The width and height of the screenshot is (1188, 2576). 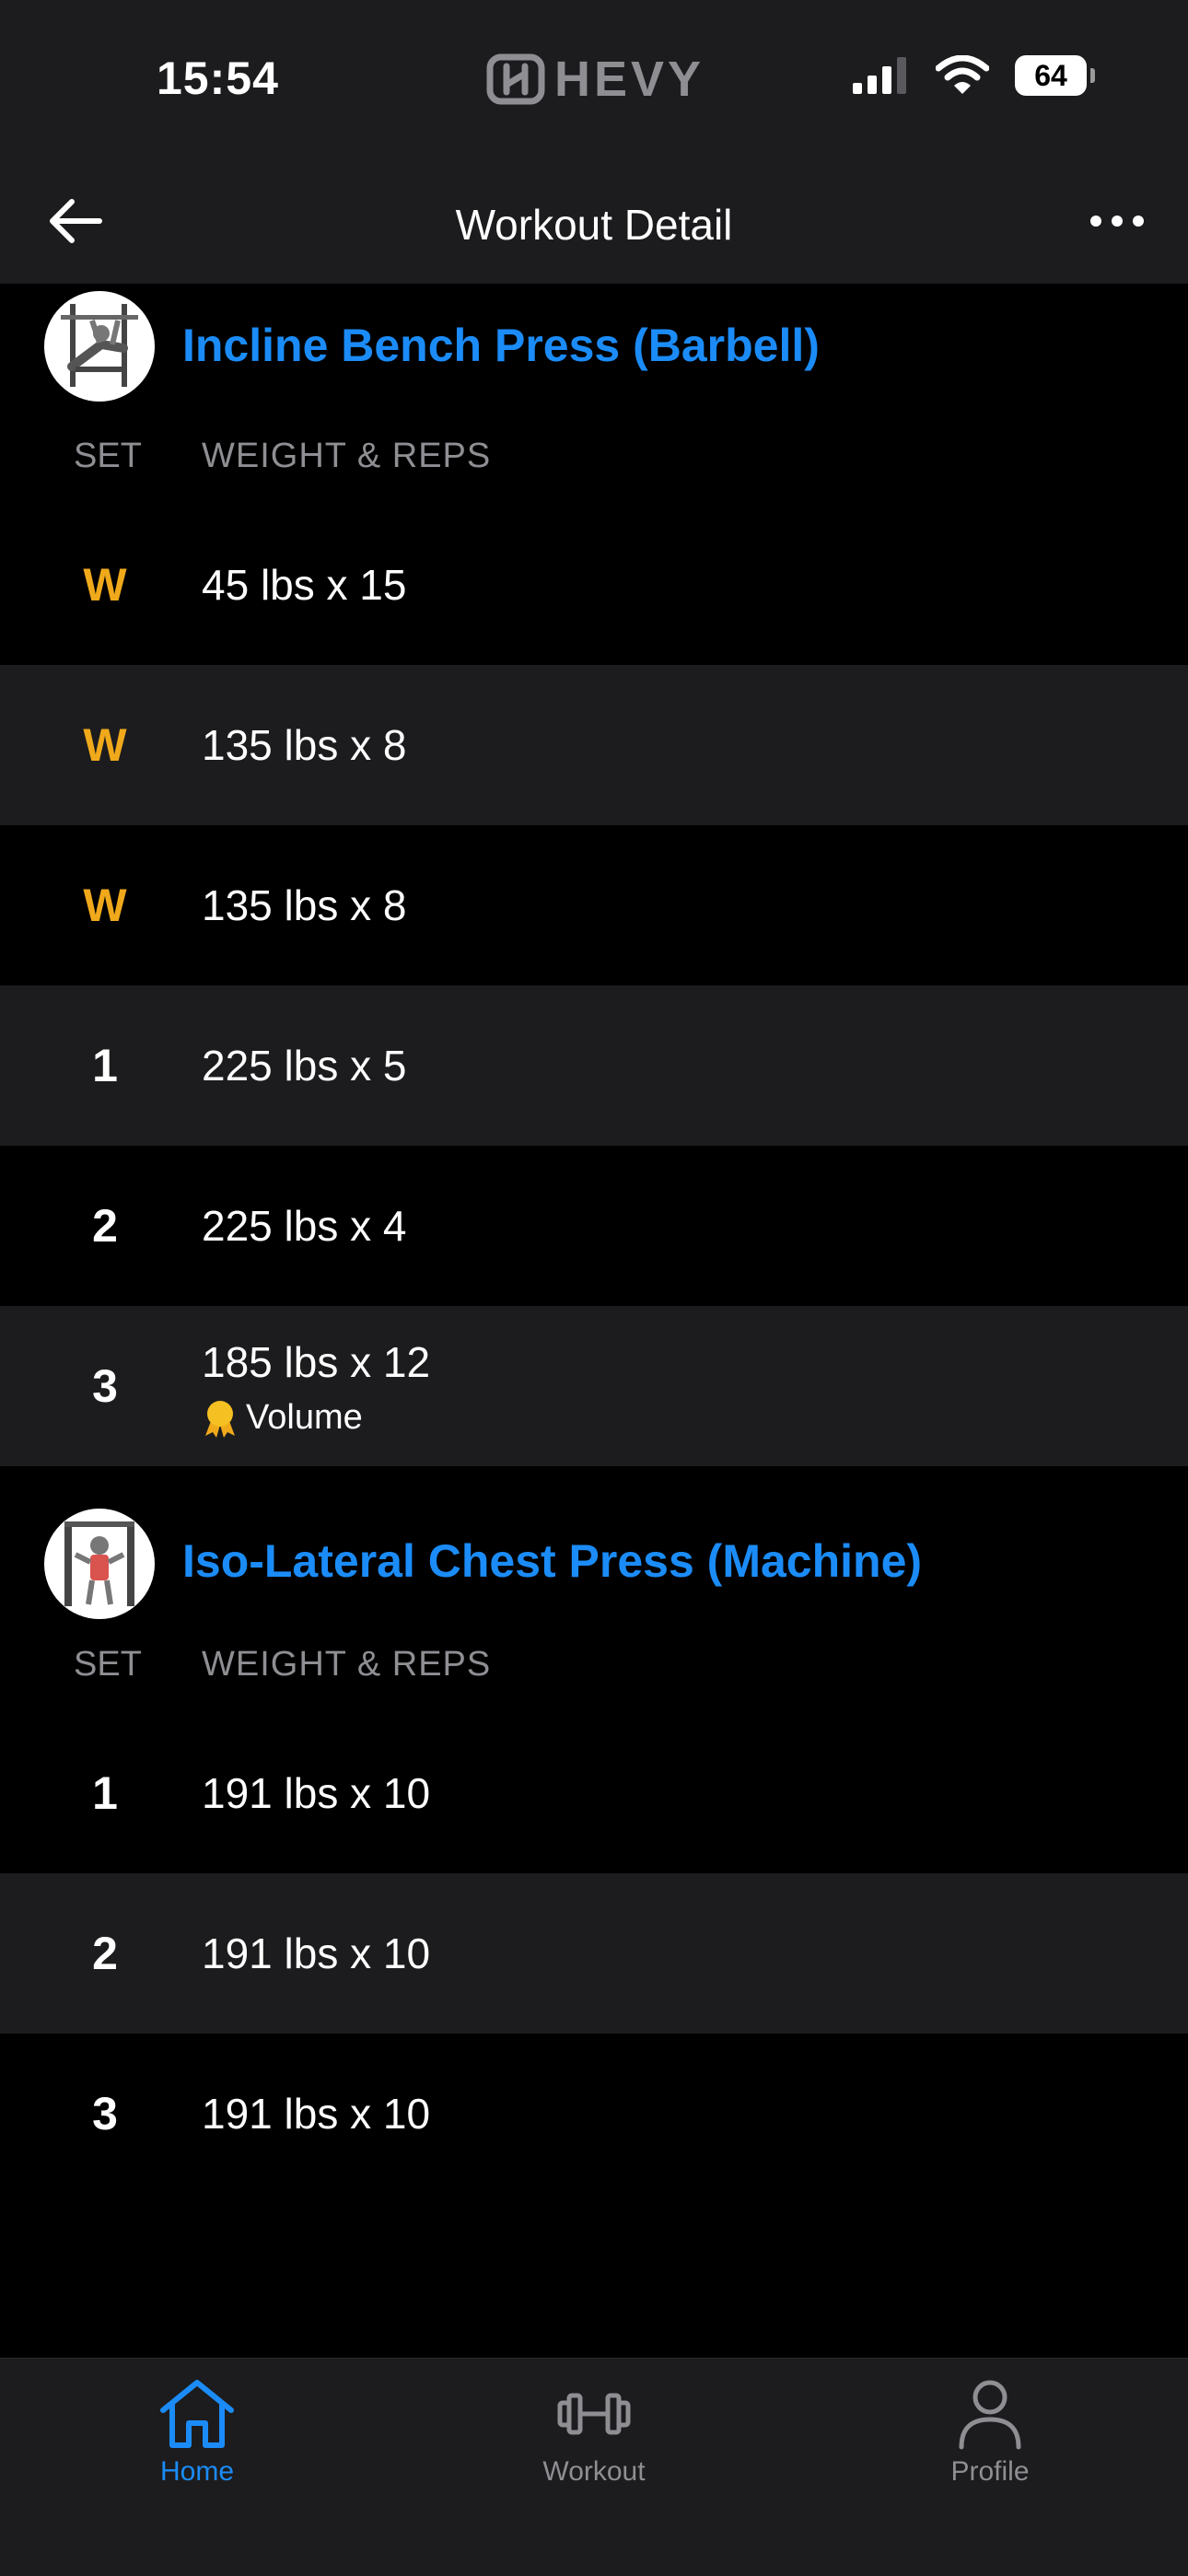 I want to click on system-icons: 64, so click(x=973, y=75).